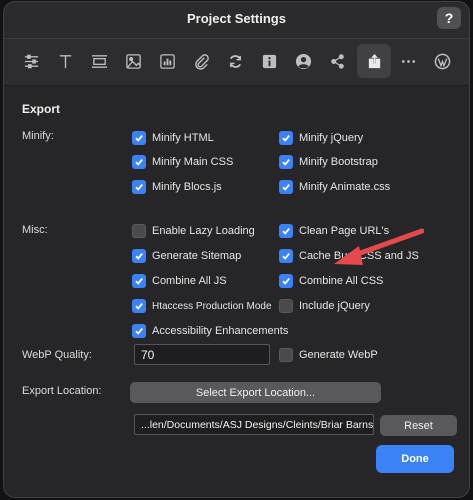 This screenshot has width=473, height=500. I want to click on layout-icon, so click(99, 61).